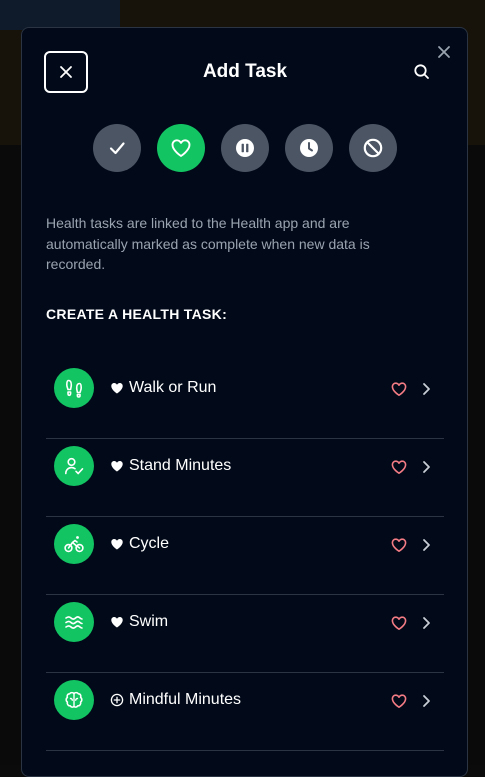 Image resolution: width=485 pixels, height=777 pixels. I want to click on task-label-text: Walk or Run, so click(173, 387).